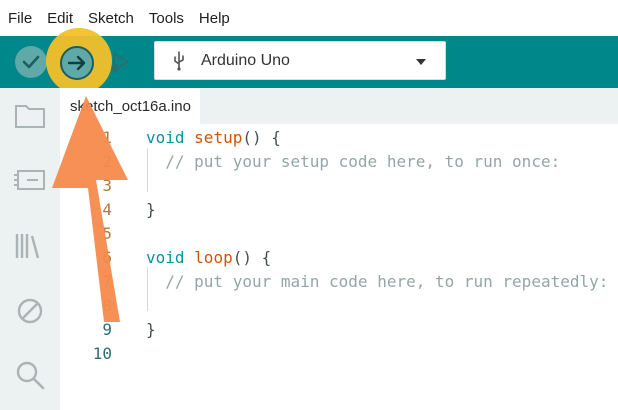 Image resolution: width=618 pixels, height=410 pixels. What do you see at coordinates (107, 281) in the screenshot?
I see `line-number: 7` at bounding box center [107, 281].